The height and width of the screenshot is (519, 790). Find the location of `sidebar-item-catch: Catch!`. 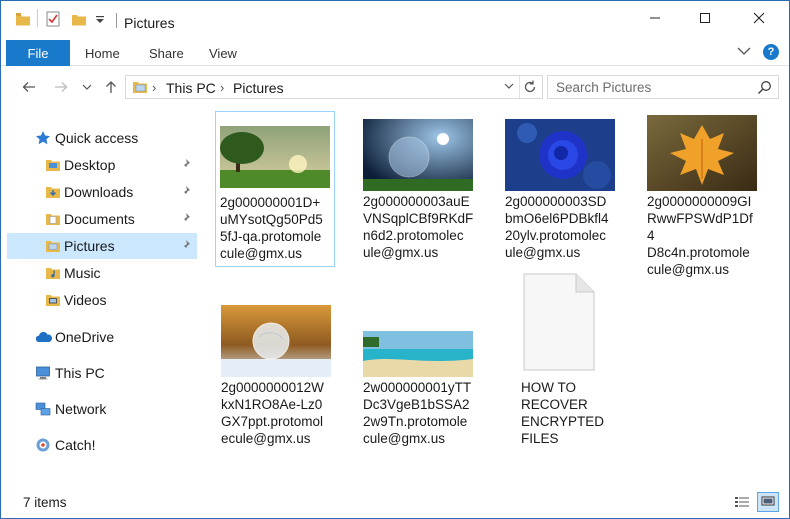

sidebar-item-catch: Catch! is located at coordinates (102, 445).